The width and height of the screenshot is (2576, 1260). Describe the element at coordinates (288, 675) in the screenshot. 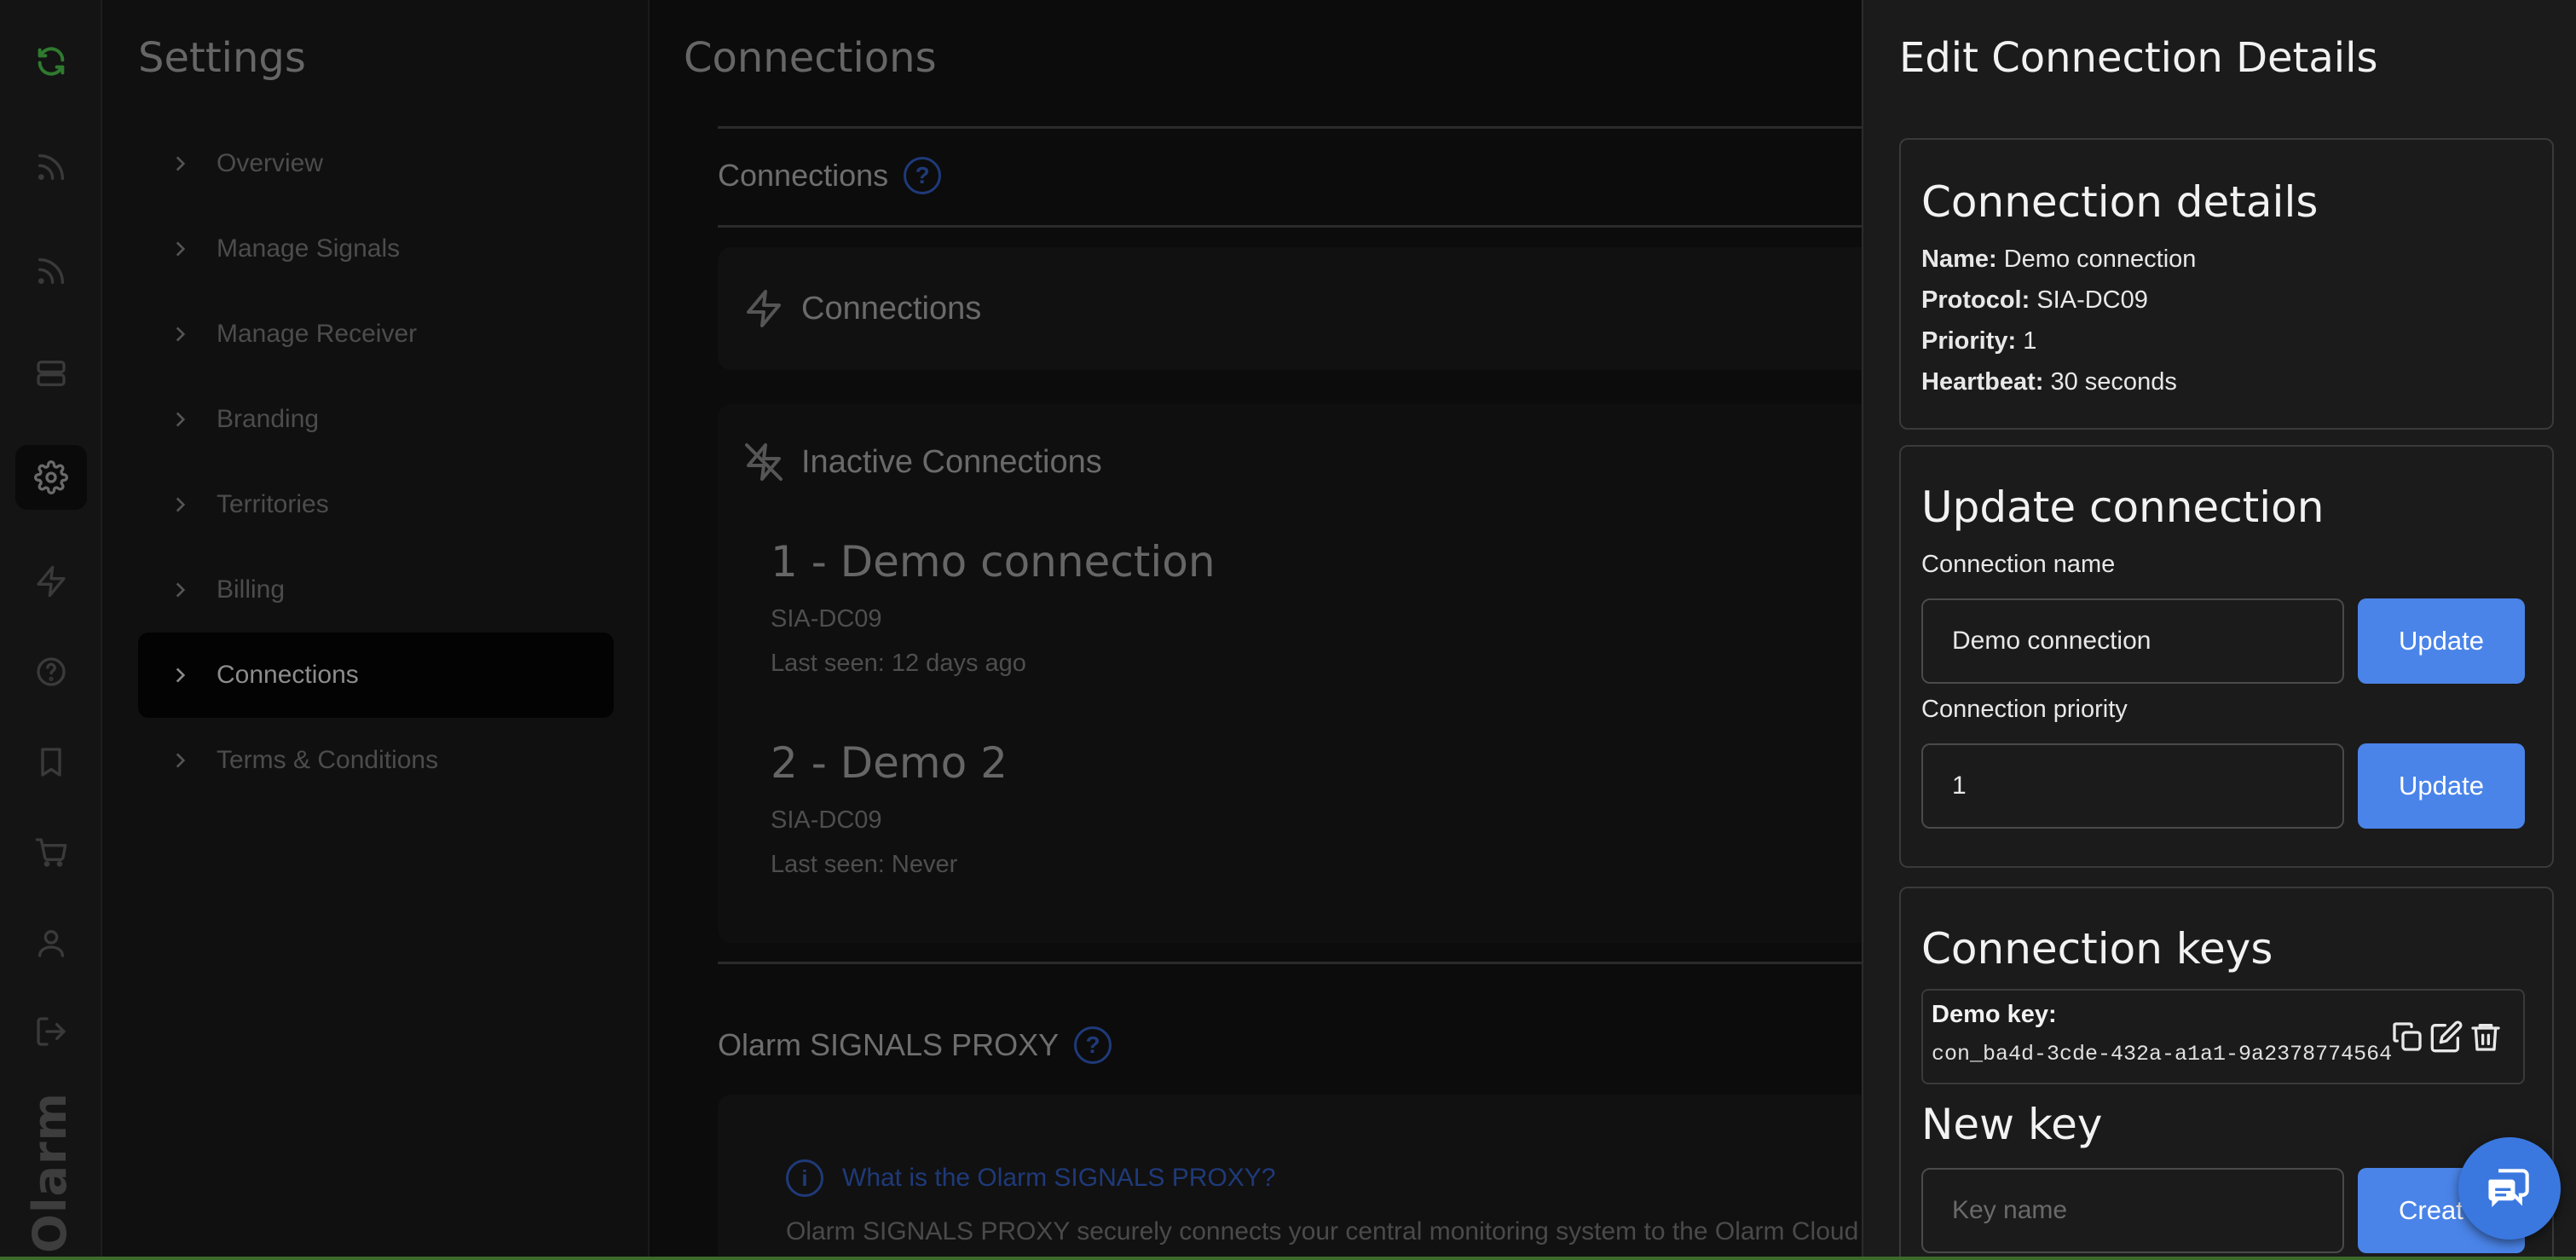

I see `menu-item-label: Connections` at that location.